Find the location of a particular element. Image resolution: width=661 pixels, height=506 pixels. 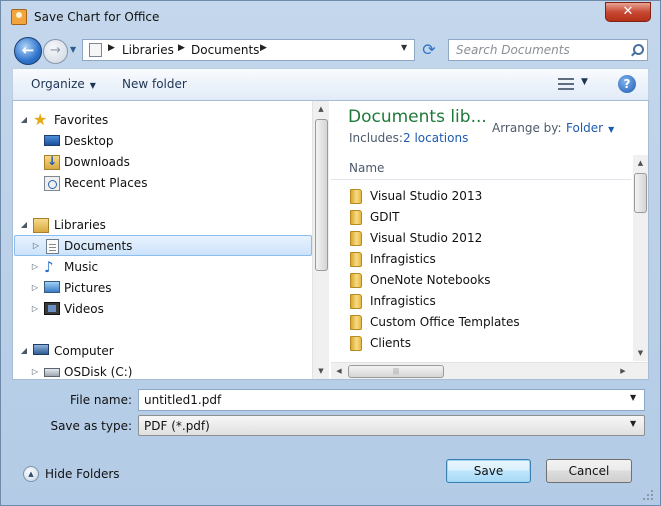

list-item: Custom Office Templates is located at coordinates (489, 322).